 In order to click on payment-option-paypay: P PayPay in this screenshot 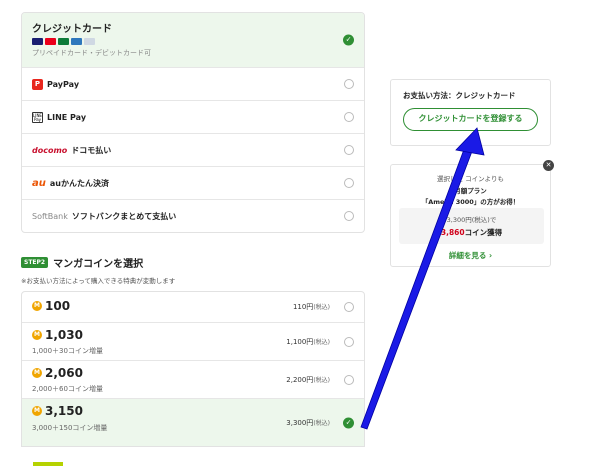, I will do `click(193, 83)`.